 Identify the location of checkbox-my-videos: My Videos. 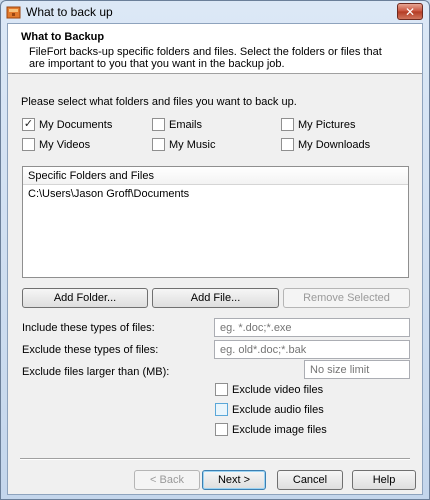
(56, 144).